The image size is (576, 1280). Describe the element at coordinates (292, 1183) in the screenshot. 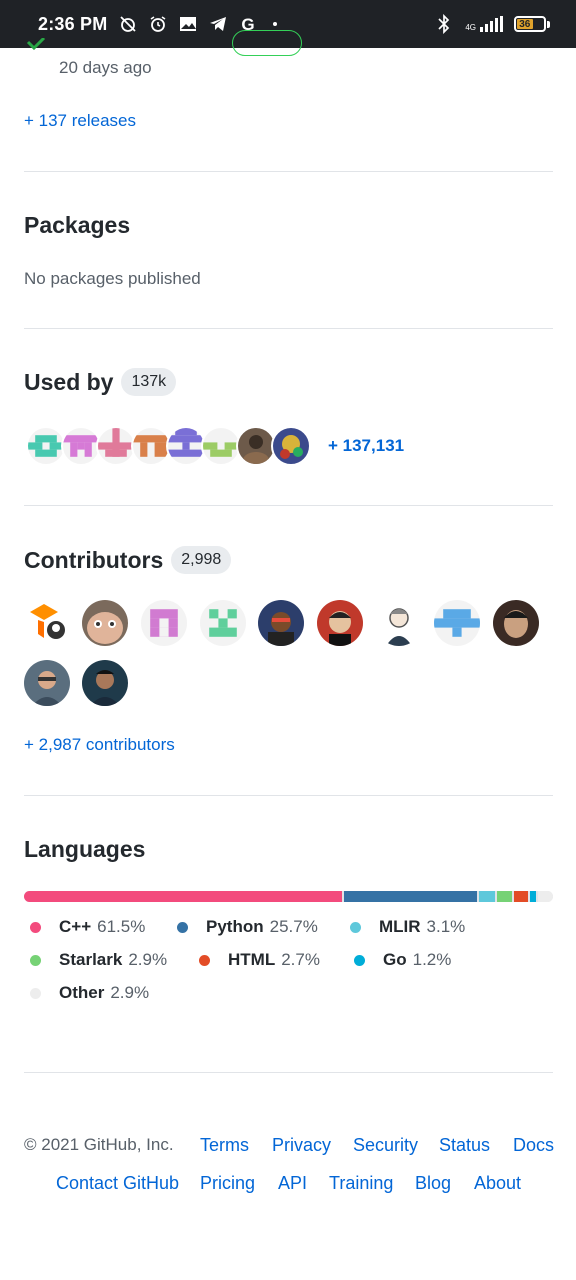

I see `footer-link-api: API` at that location.